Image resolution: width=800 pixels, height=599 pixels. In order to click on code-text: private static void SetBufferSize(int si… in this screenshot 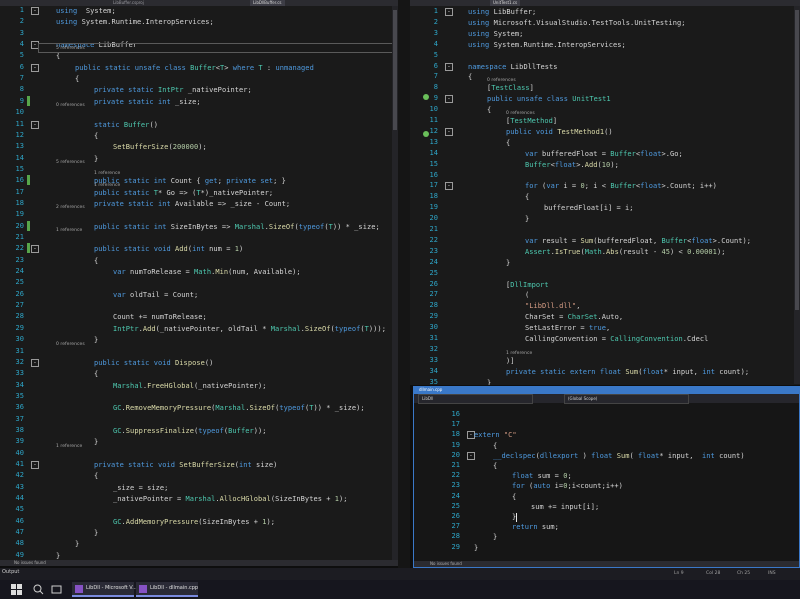, I will do `click(185, 465)`.